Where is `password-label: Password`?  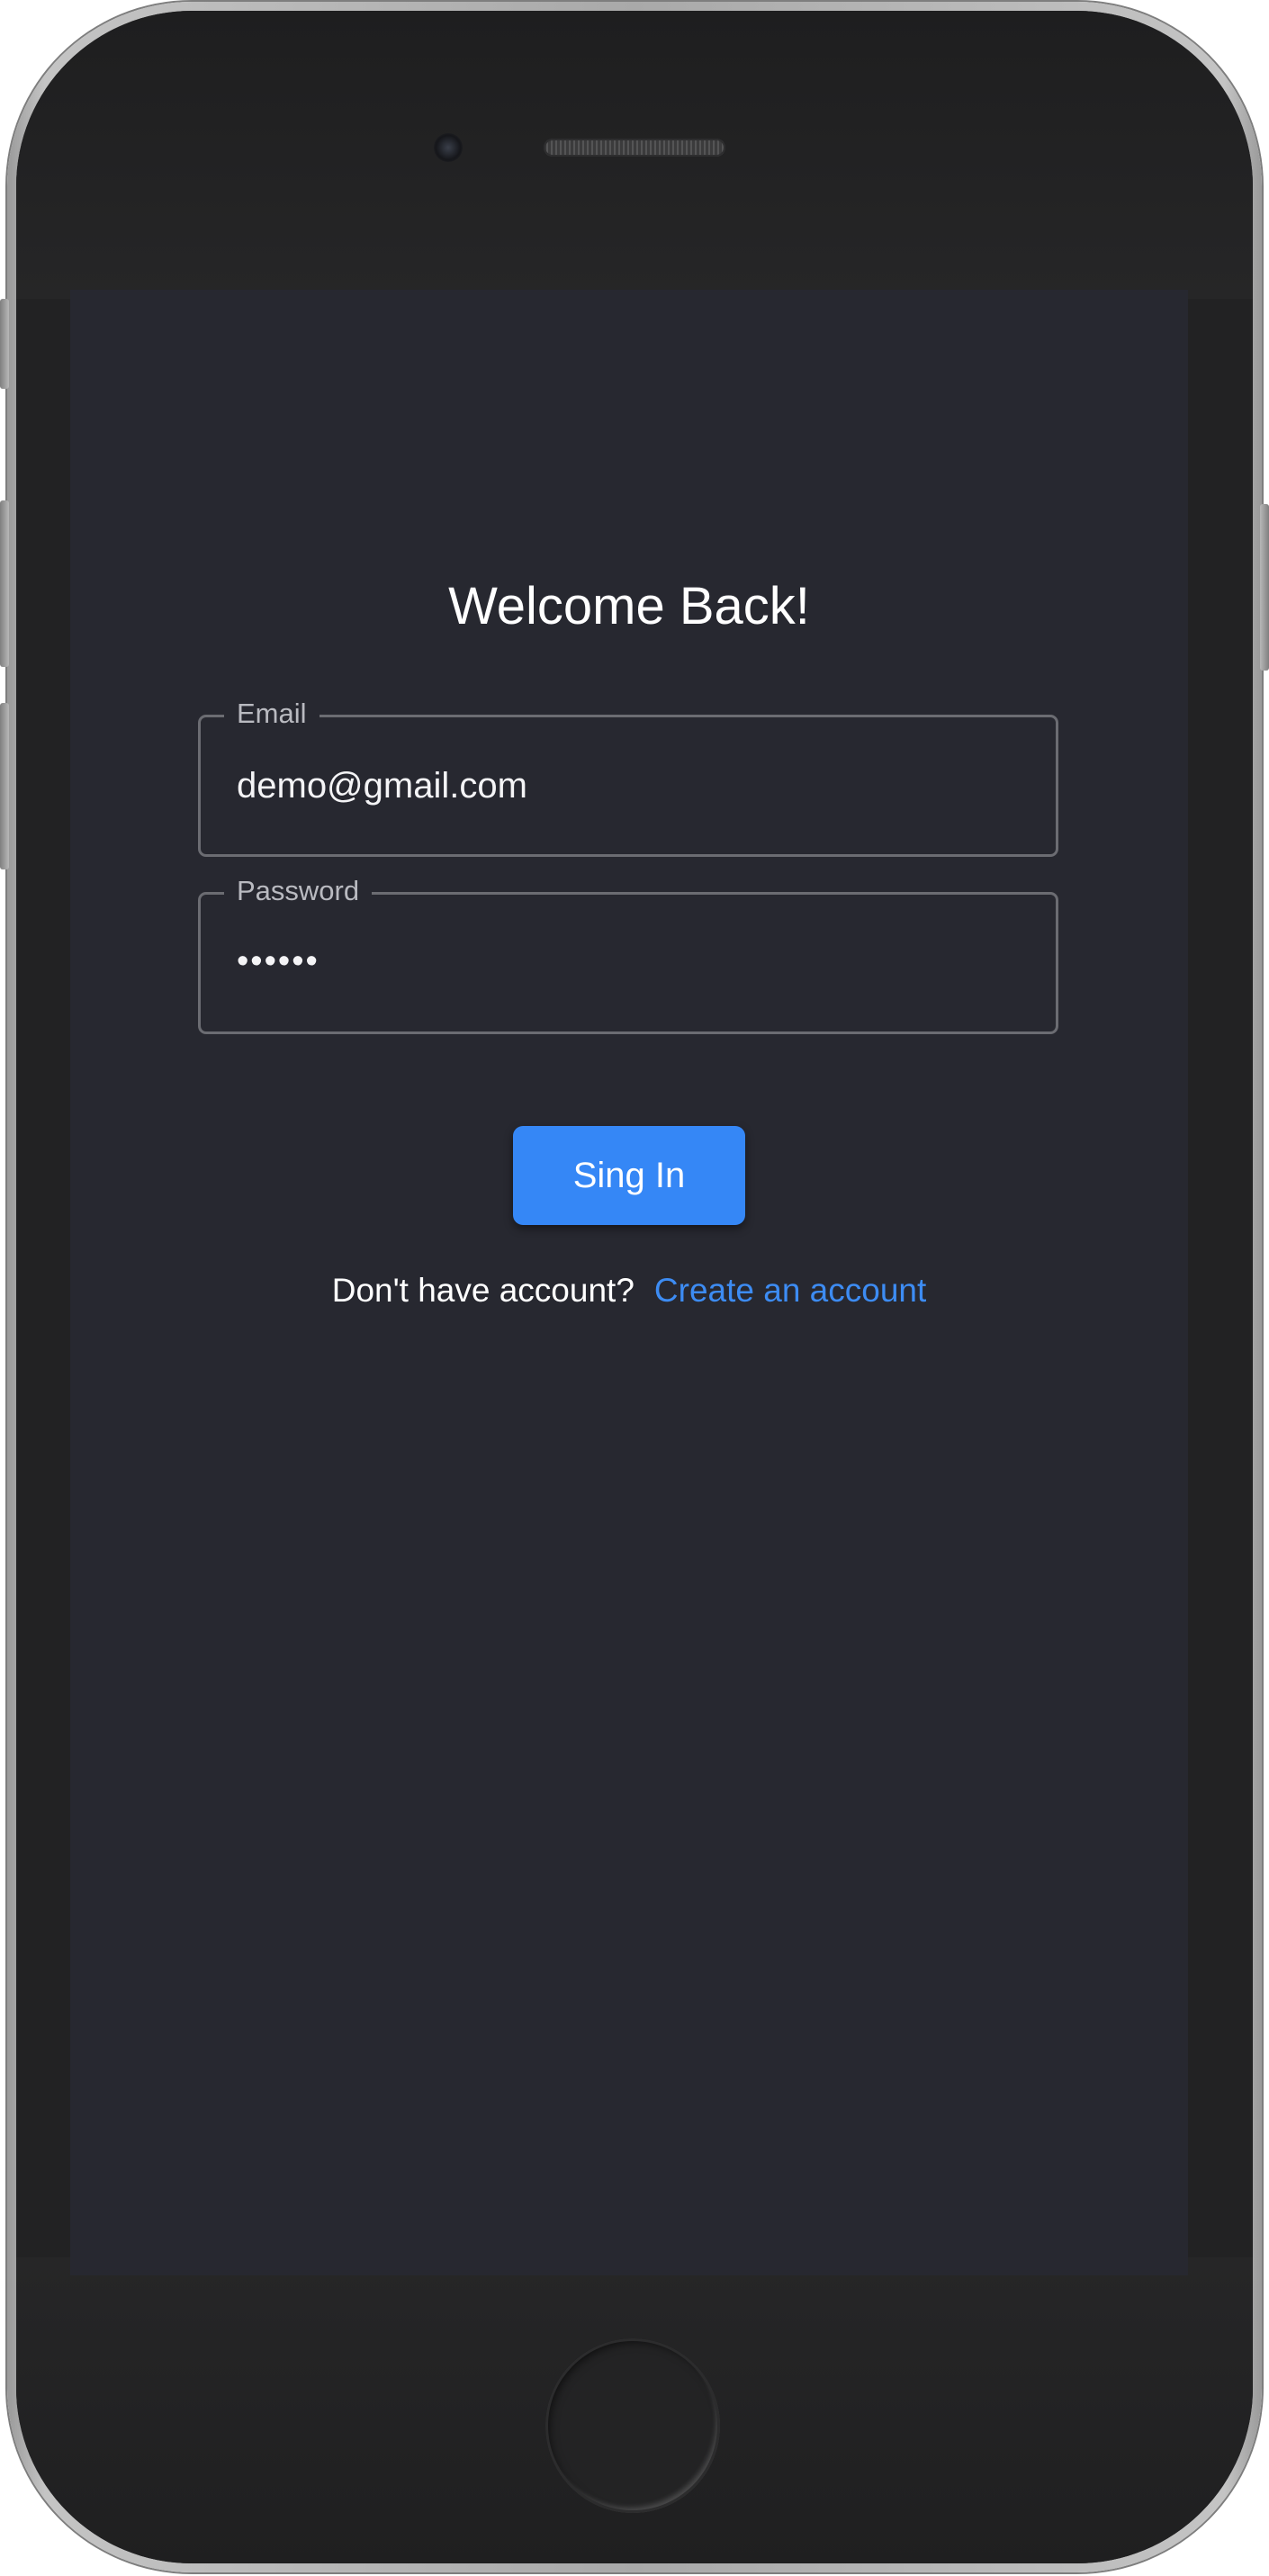 password-label: Password is located at coordinates (298, 891).